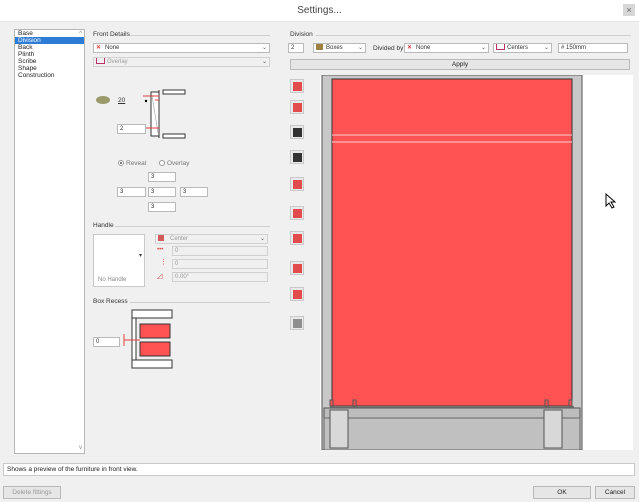  I want to click on reveal-top-input: 3, so click(162, 177).